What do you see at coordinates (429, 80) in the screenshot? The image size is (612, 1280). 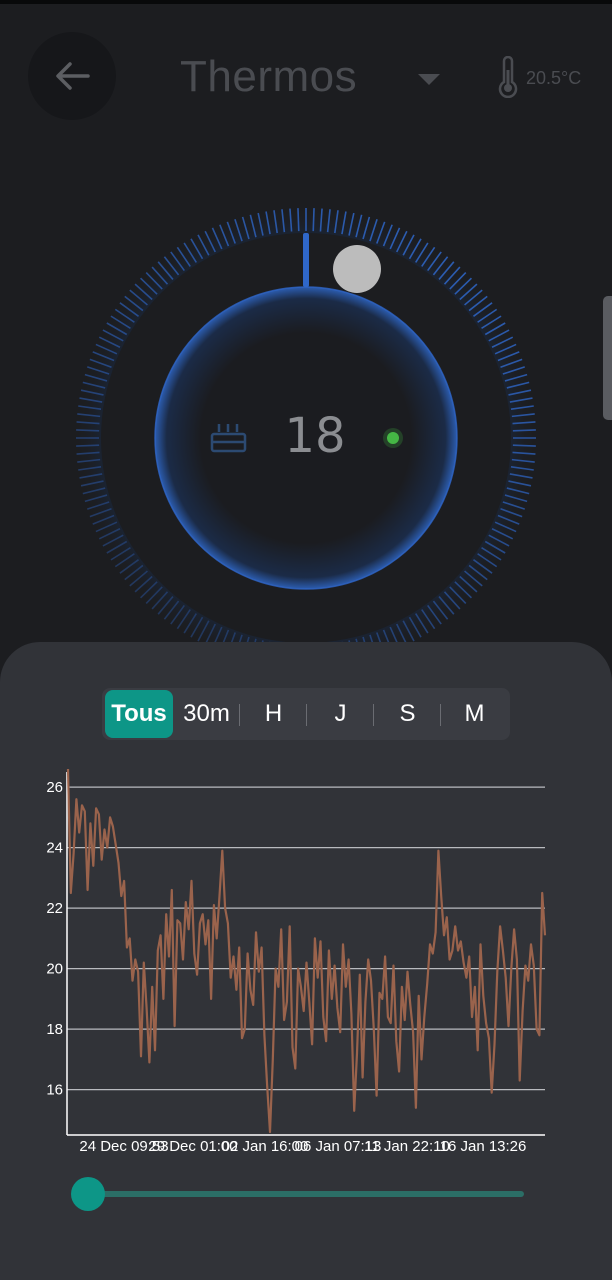 I see `caret-down-icon` at bounding box center [429, 80].